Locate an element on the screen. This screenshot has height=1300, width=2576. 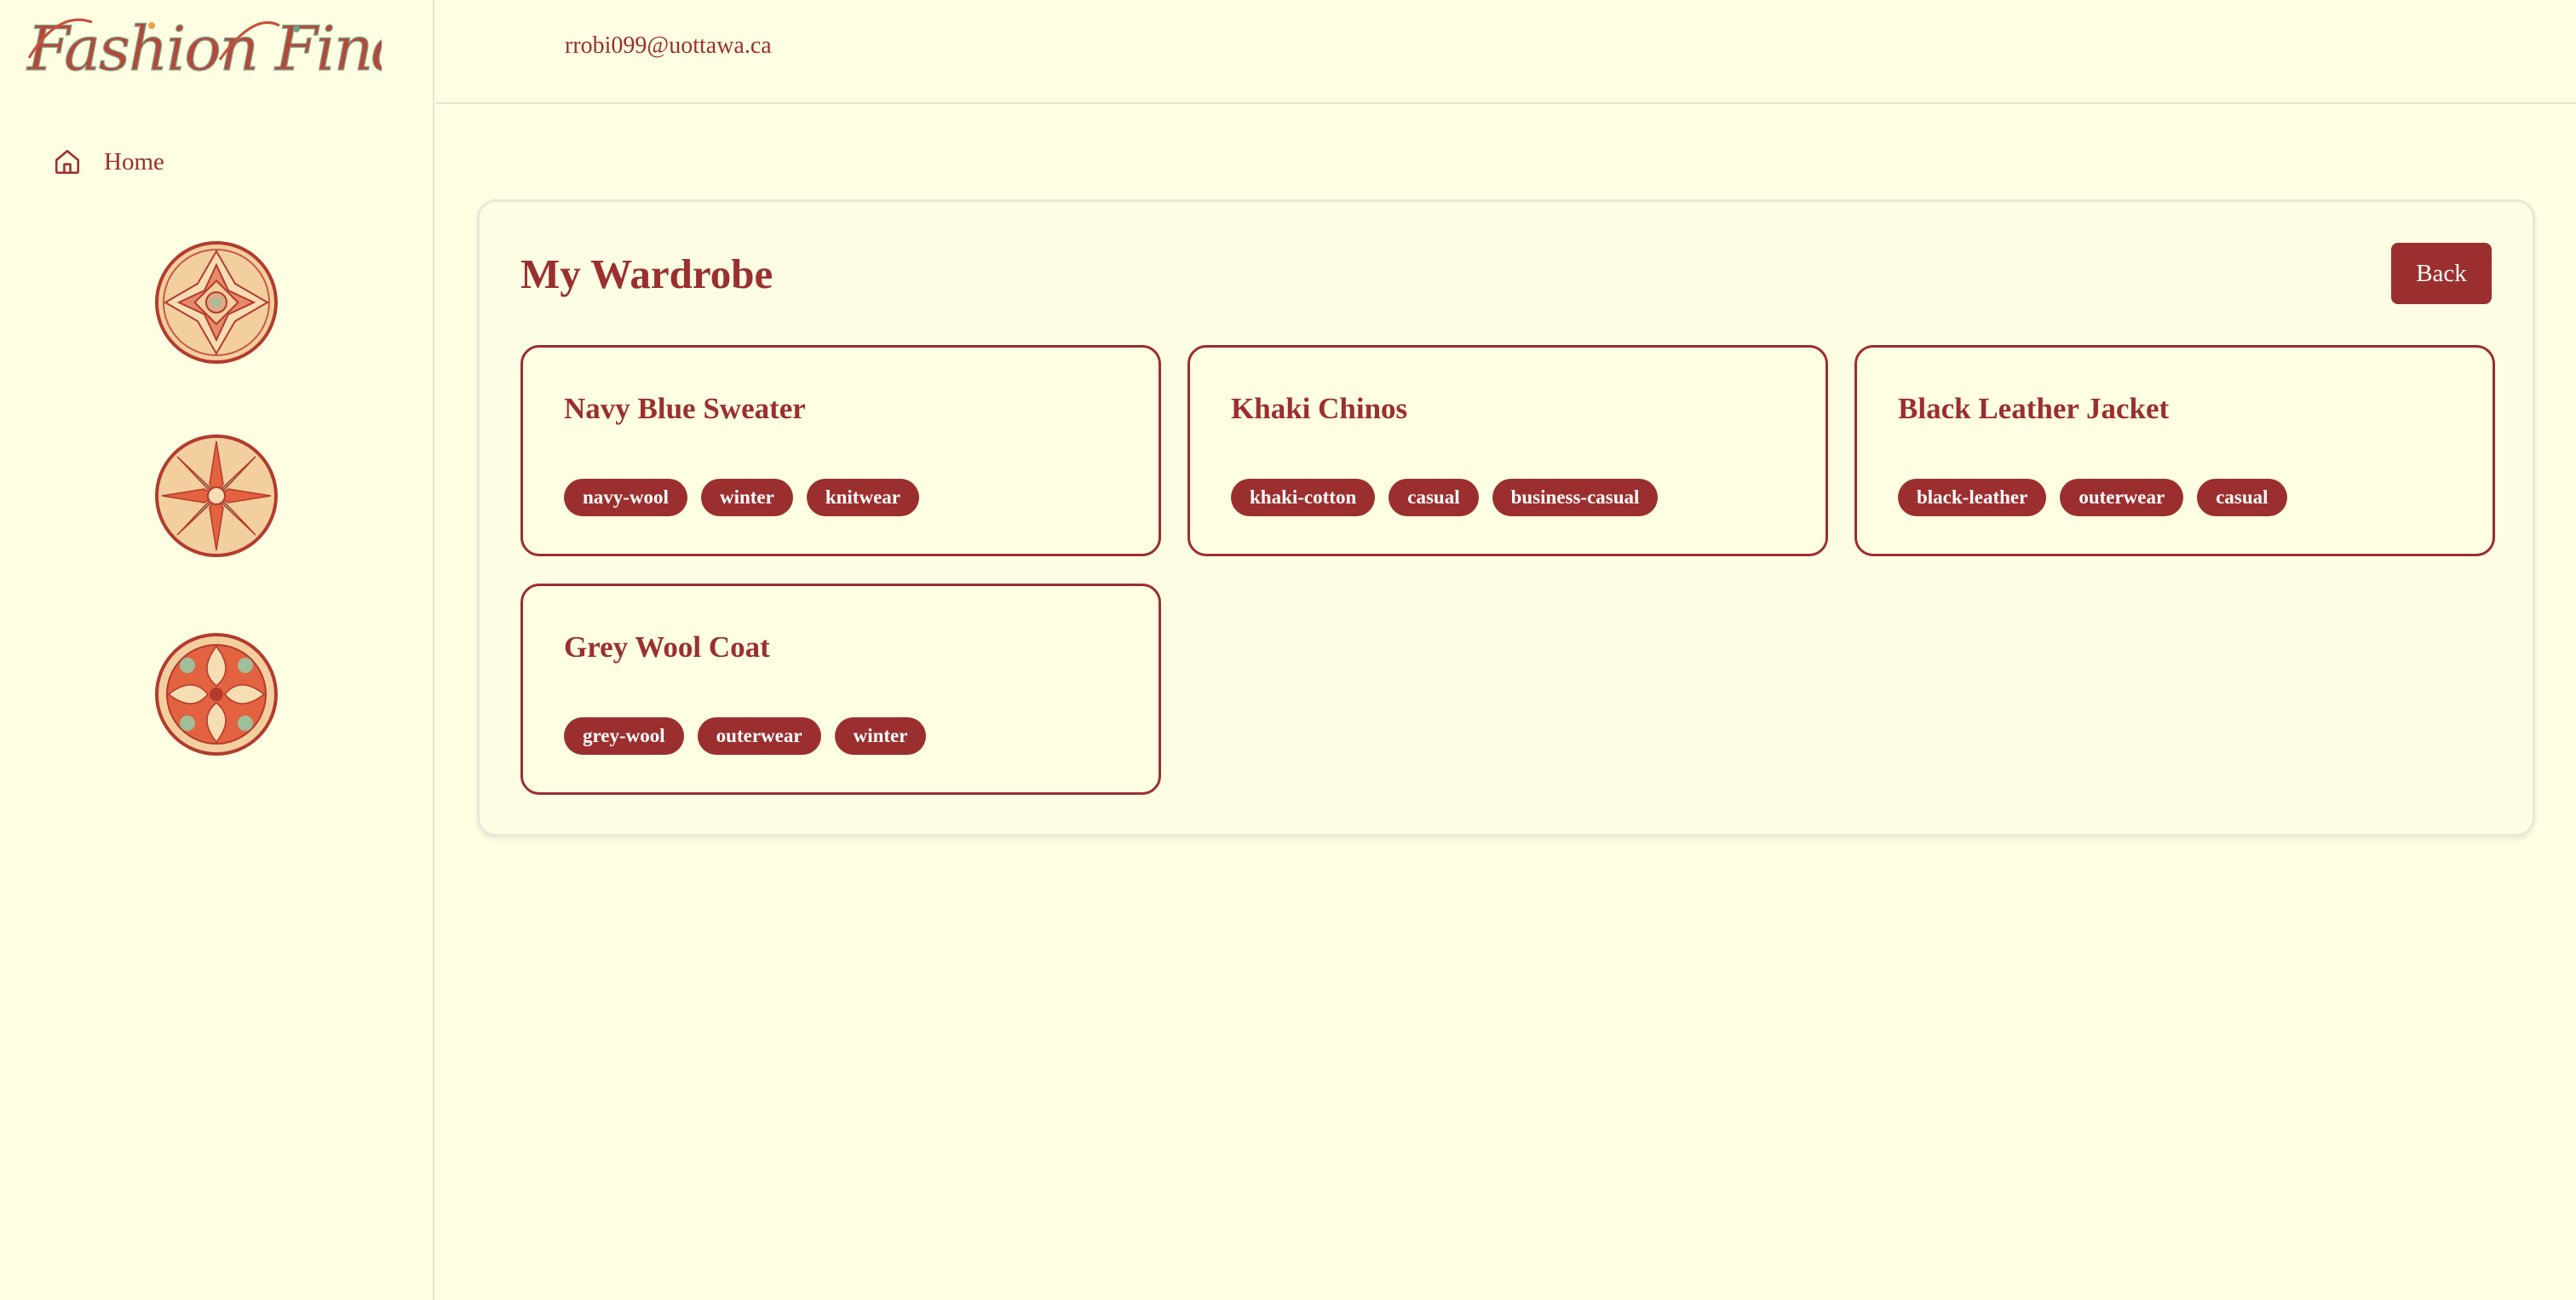
brand-logo: Fashion Finders is located at coordinates (203, 49).